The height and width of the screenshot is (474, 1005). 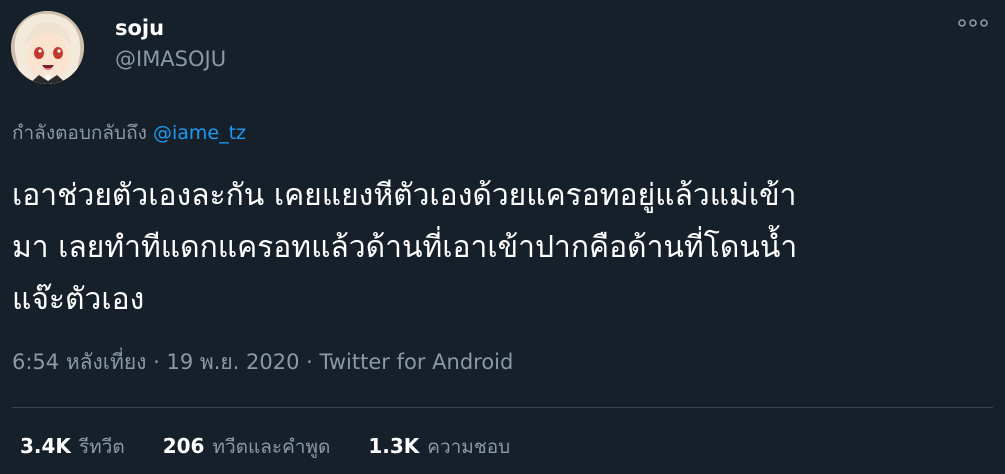 I want to click on likes-label: ความชอบ, so click(x=469, y=447).